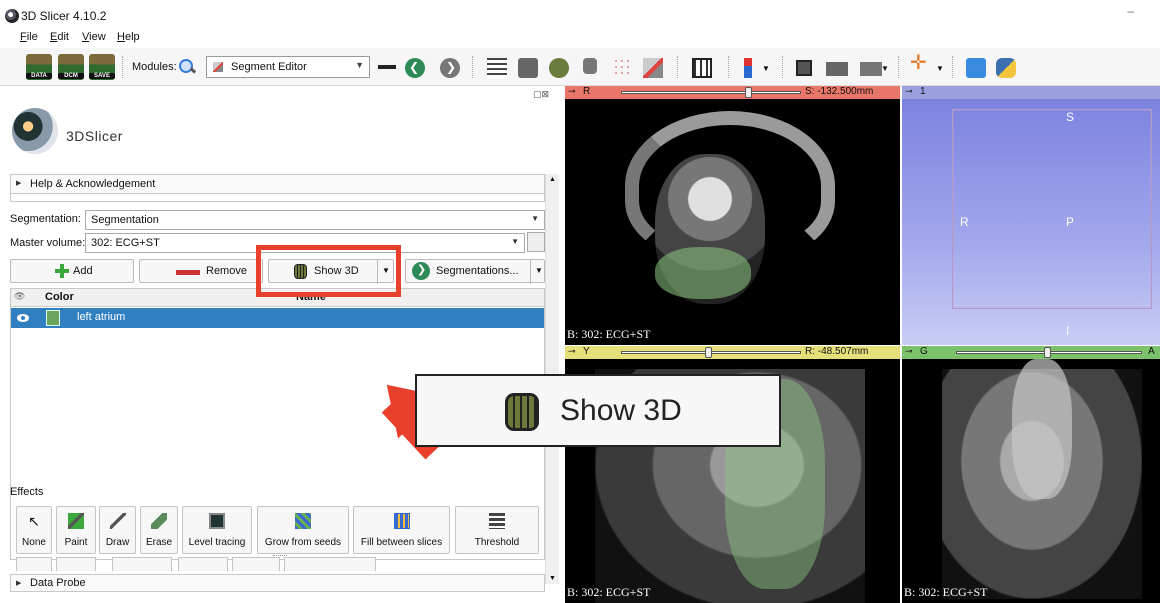 The height and width of the screenshot is (603, 1160). I want to click on segmentations-arrow-icon, so click(421, 271).